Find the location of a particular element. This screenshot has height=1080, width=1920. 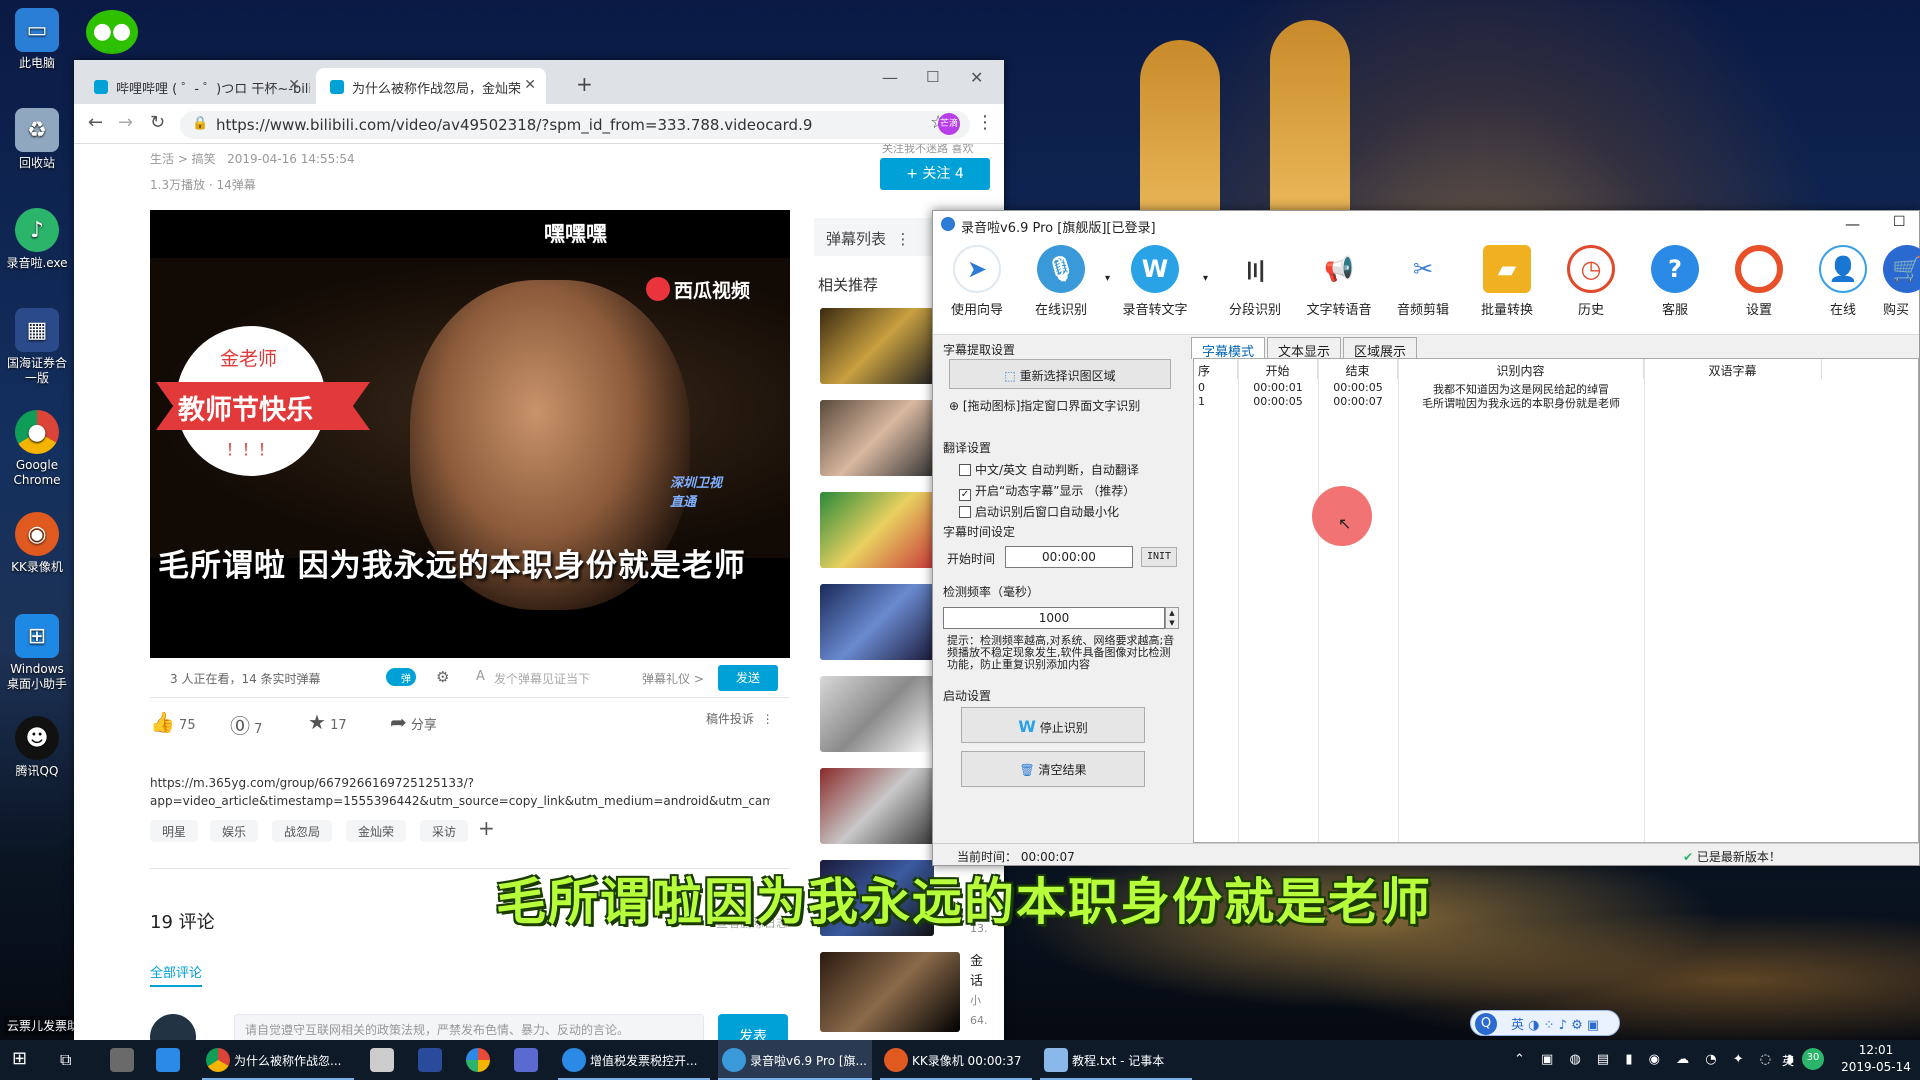

danmaku-etiquette-link: 弹幕礼仪 > is located at coordinates (673, 678).